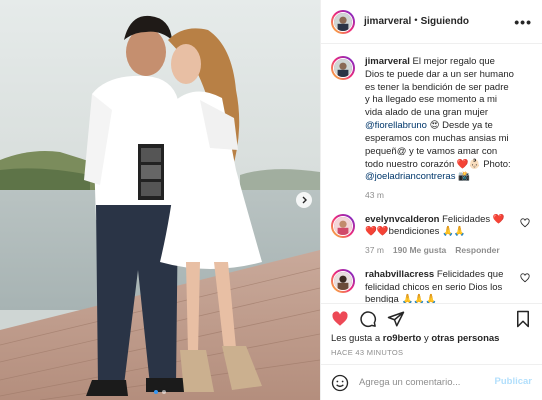 The width and height of the screenshot is (542, 400). What do you see at coordinates (387, 61) in the screenshot?
I see `caption-username: jimarveral` at bounding box center [387, 61].